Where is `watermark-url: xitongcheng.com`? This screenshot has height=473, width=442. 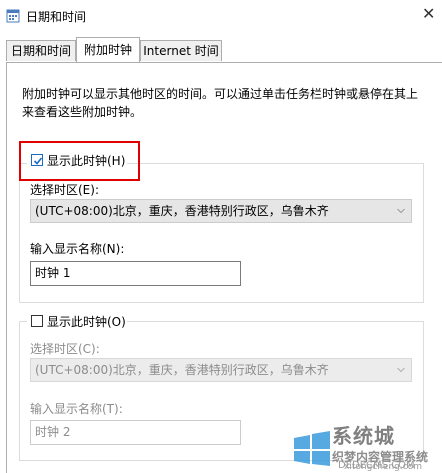 watermark-url: xitongcheng.com is located at coordinates (383, 467).